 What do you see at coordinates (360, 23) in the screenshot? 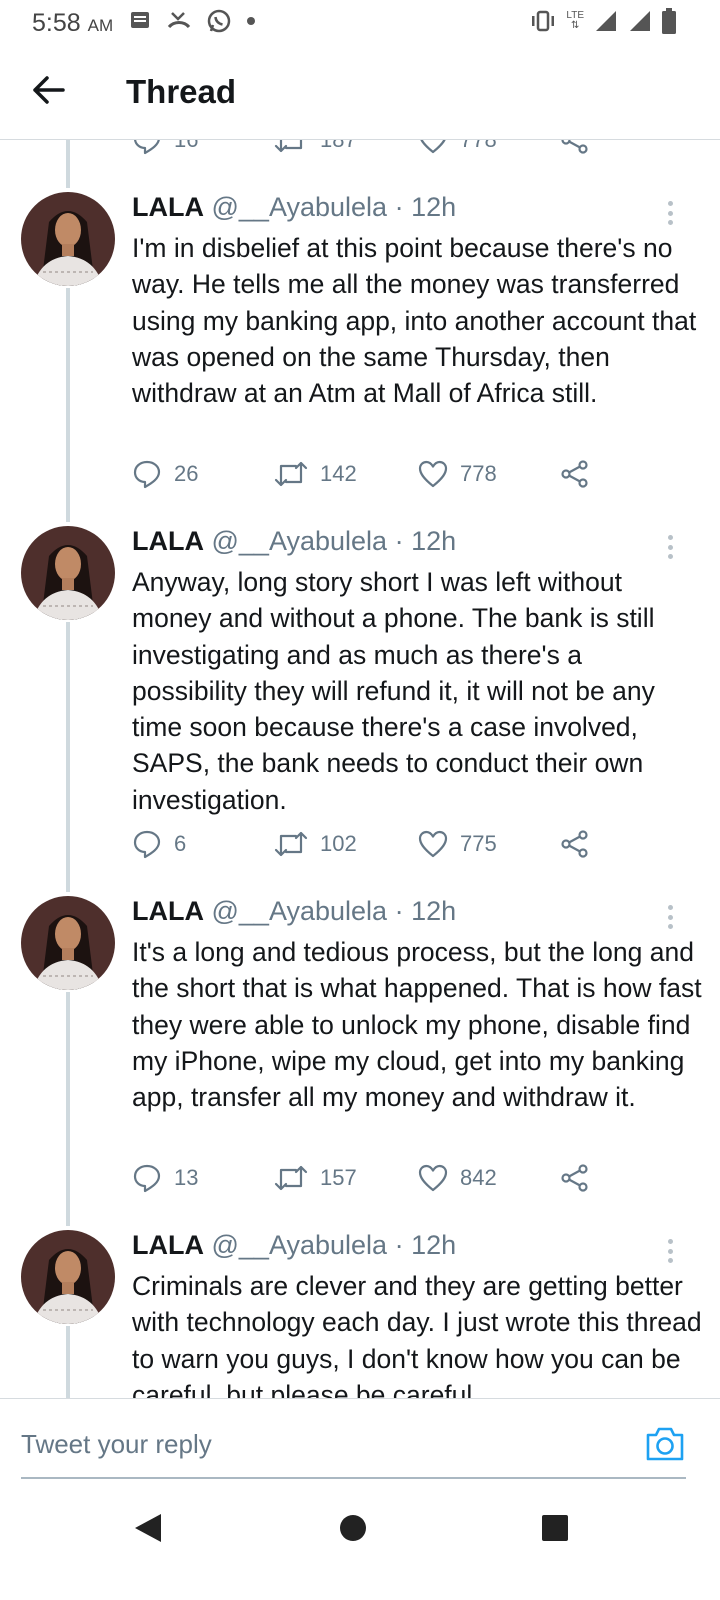
I see `status-bar: 5:58 AM LTE ⇅` at bounding box center [360, 23].